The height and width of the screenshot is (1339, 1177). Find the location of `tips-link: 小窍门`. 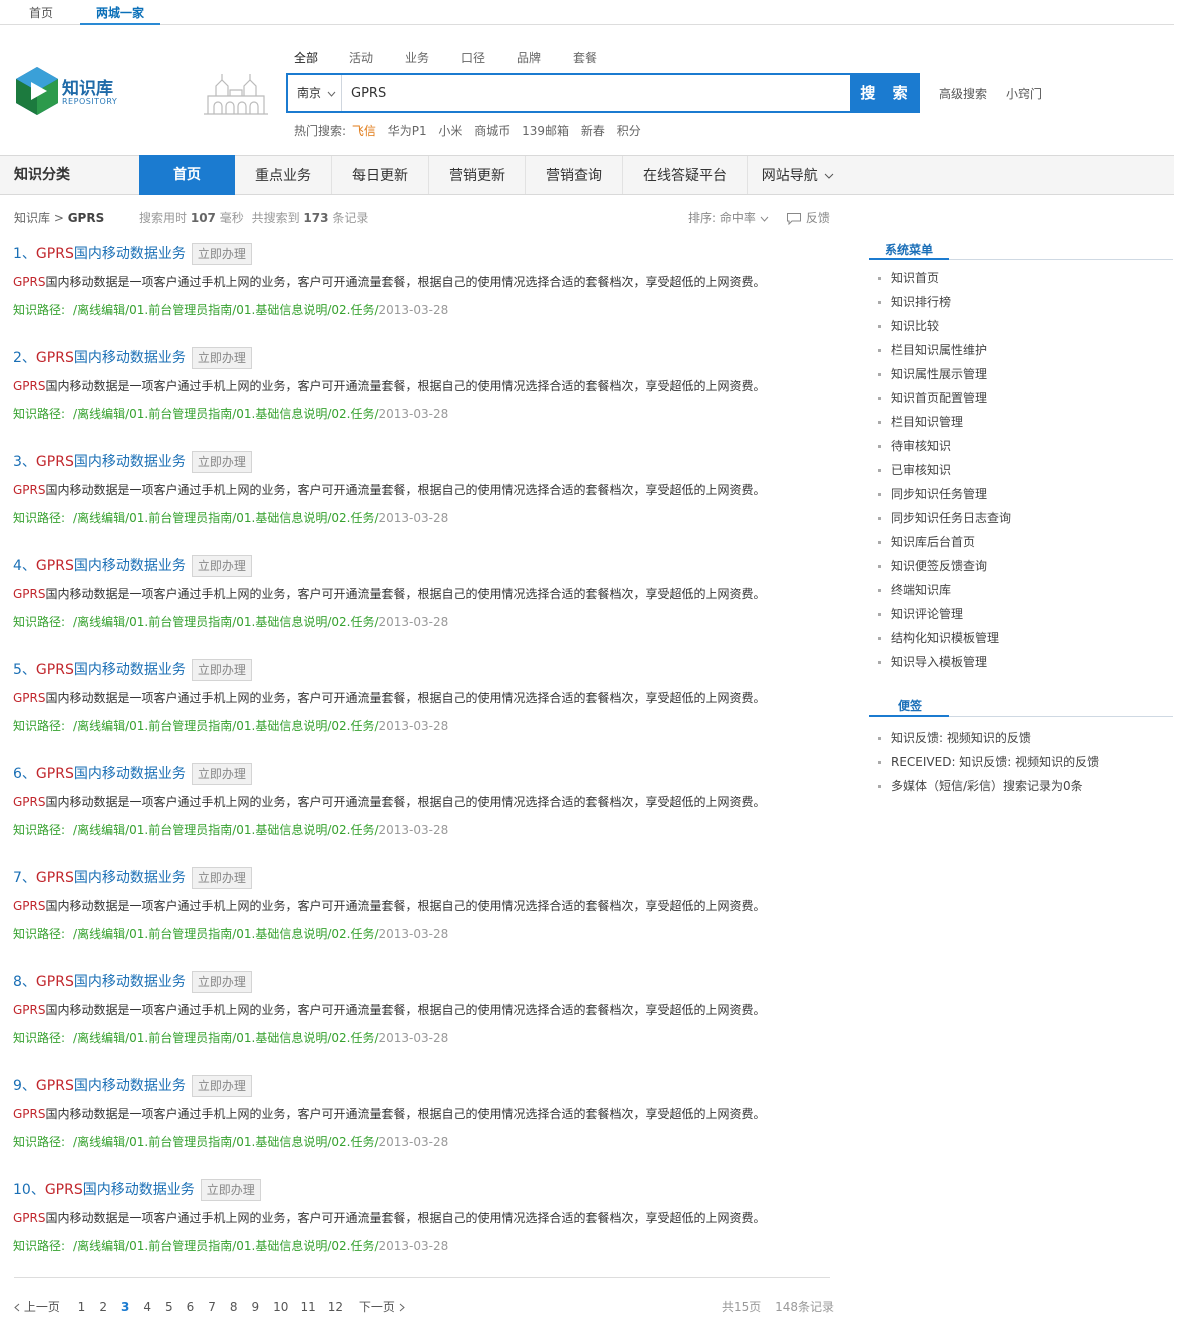

tips-link: 小窍门 is located at coordinates (1024, 93).